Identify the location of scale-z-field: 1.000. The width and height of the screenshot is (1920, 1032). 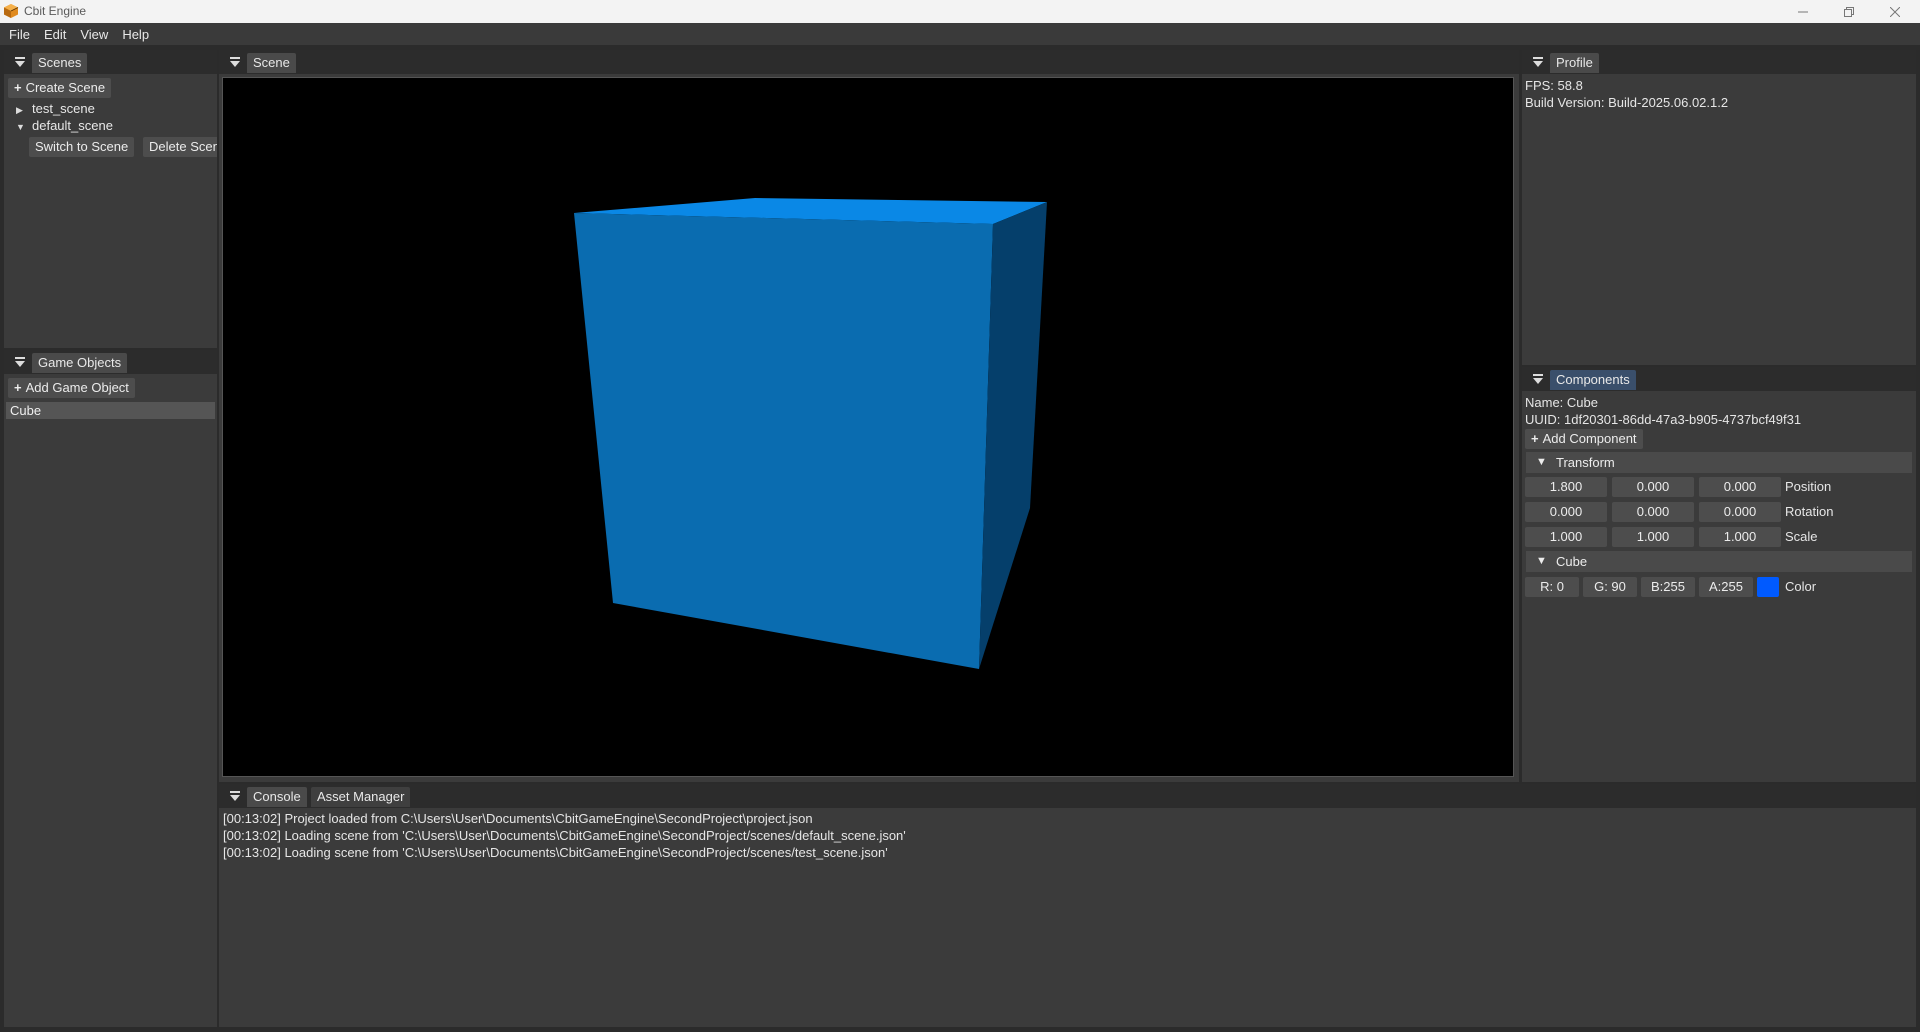
(1740, 537).